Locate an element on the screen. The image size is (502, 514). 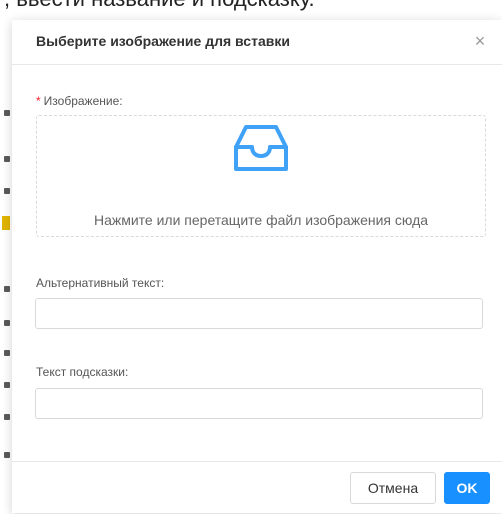
alt-text-label: Альтернативный текст: is located at coordinates (100, 283).